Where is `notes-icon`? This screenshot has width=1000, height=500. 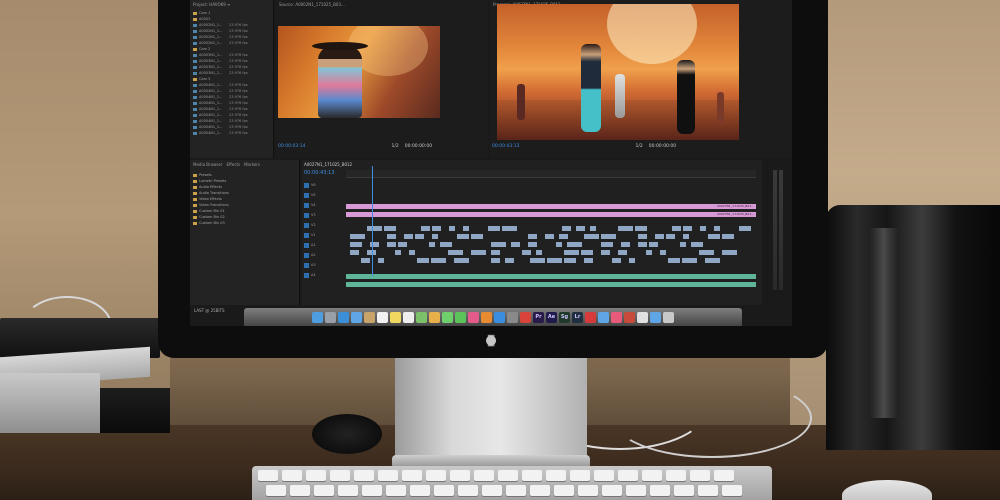
notes-icon is located at coordinates (395, 317).